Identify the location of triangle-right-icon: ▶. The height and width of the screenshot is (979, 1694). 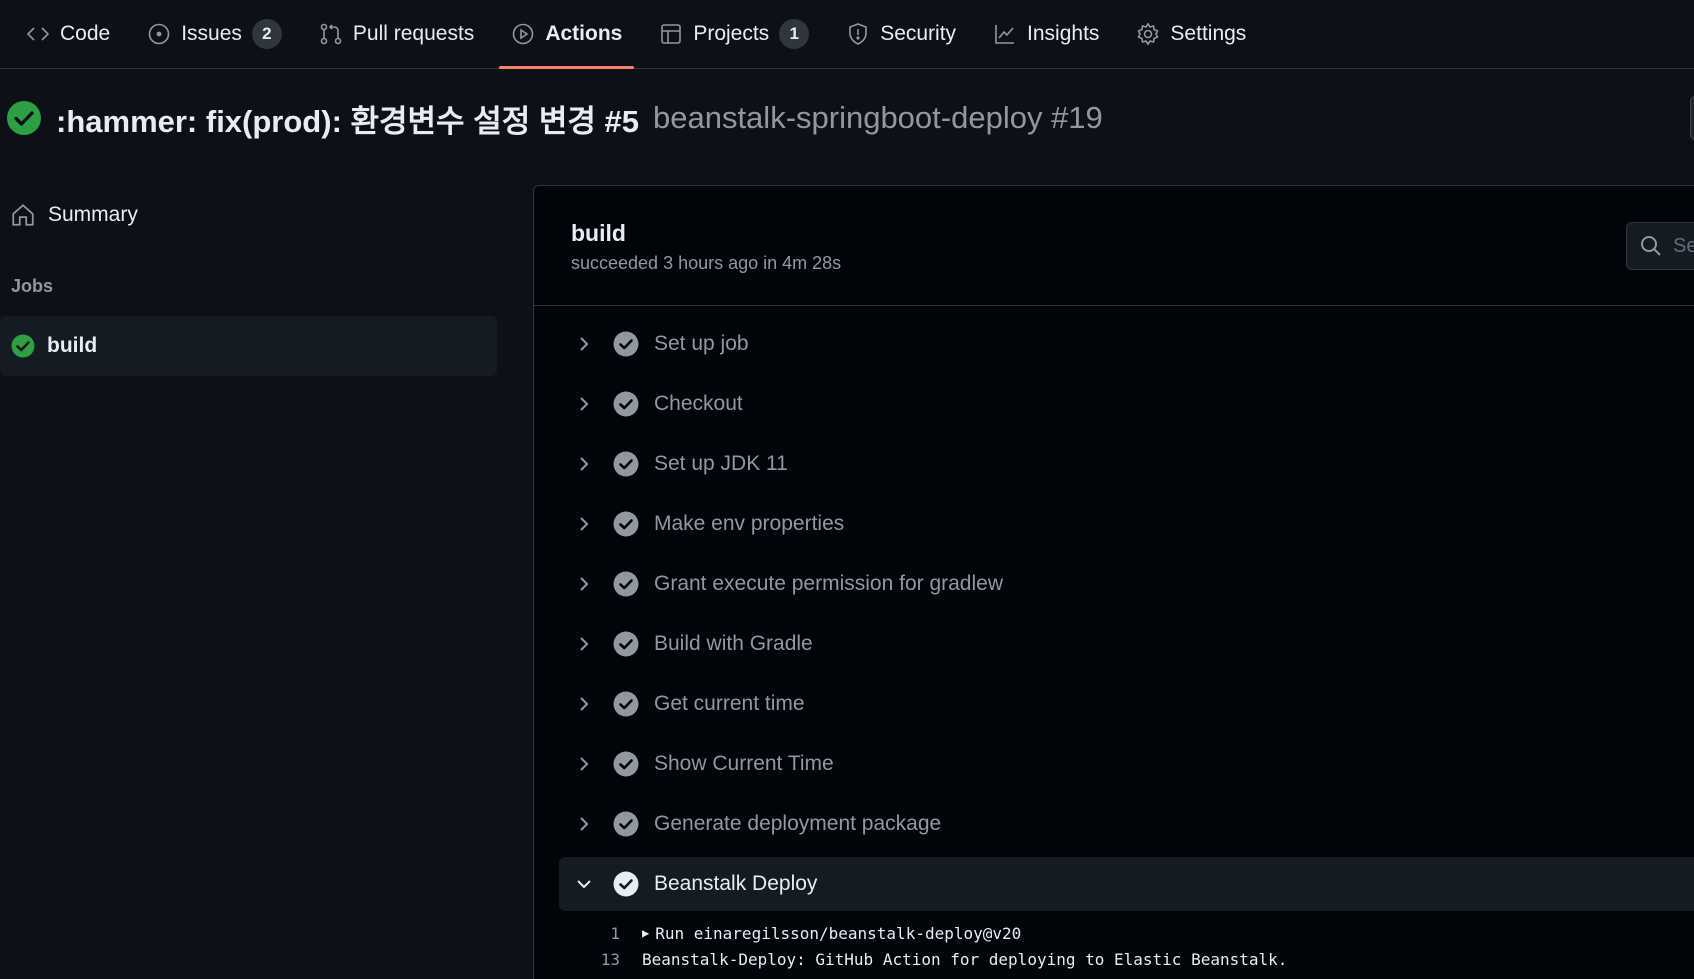
(645, 933).